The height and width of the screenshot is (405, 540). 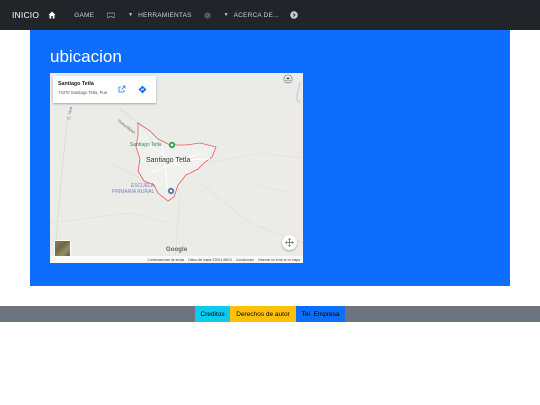 I want to click on map-keyboard-shortcuts: Combinaciones de teclas, so click(x=165, y=260).